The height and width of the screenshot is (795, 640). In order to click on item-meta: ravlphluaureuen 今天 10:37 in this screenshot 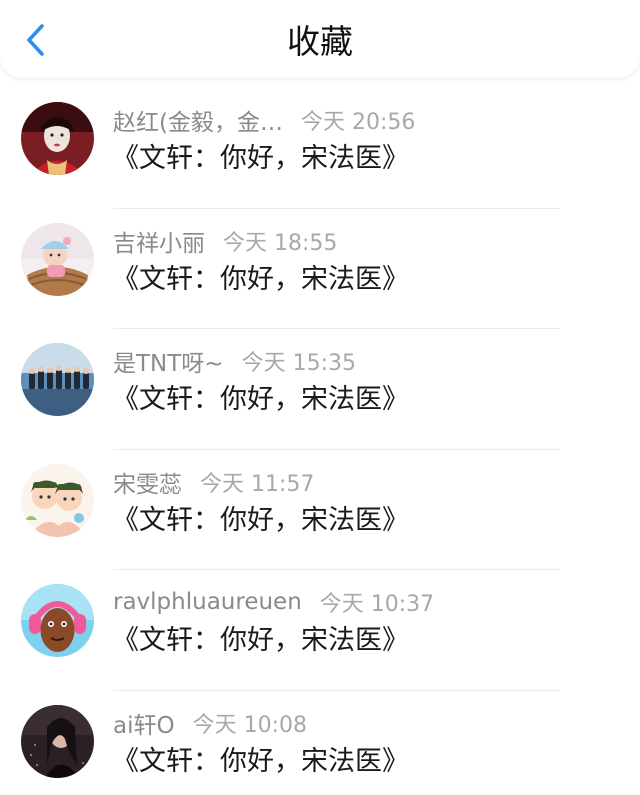, I will do `click(273, 602)`.